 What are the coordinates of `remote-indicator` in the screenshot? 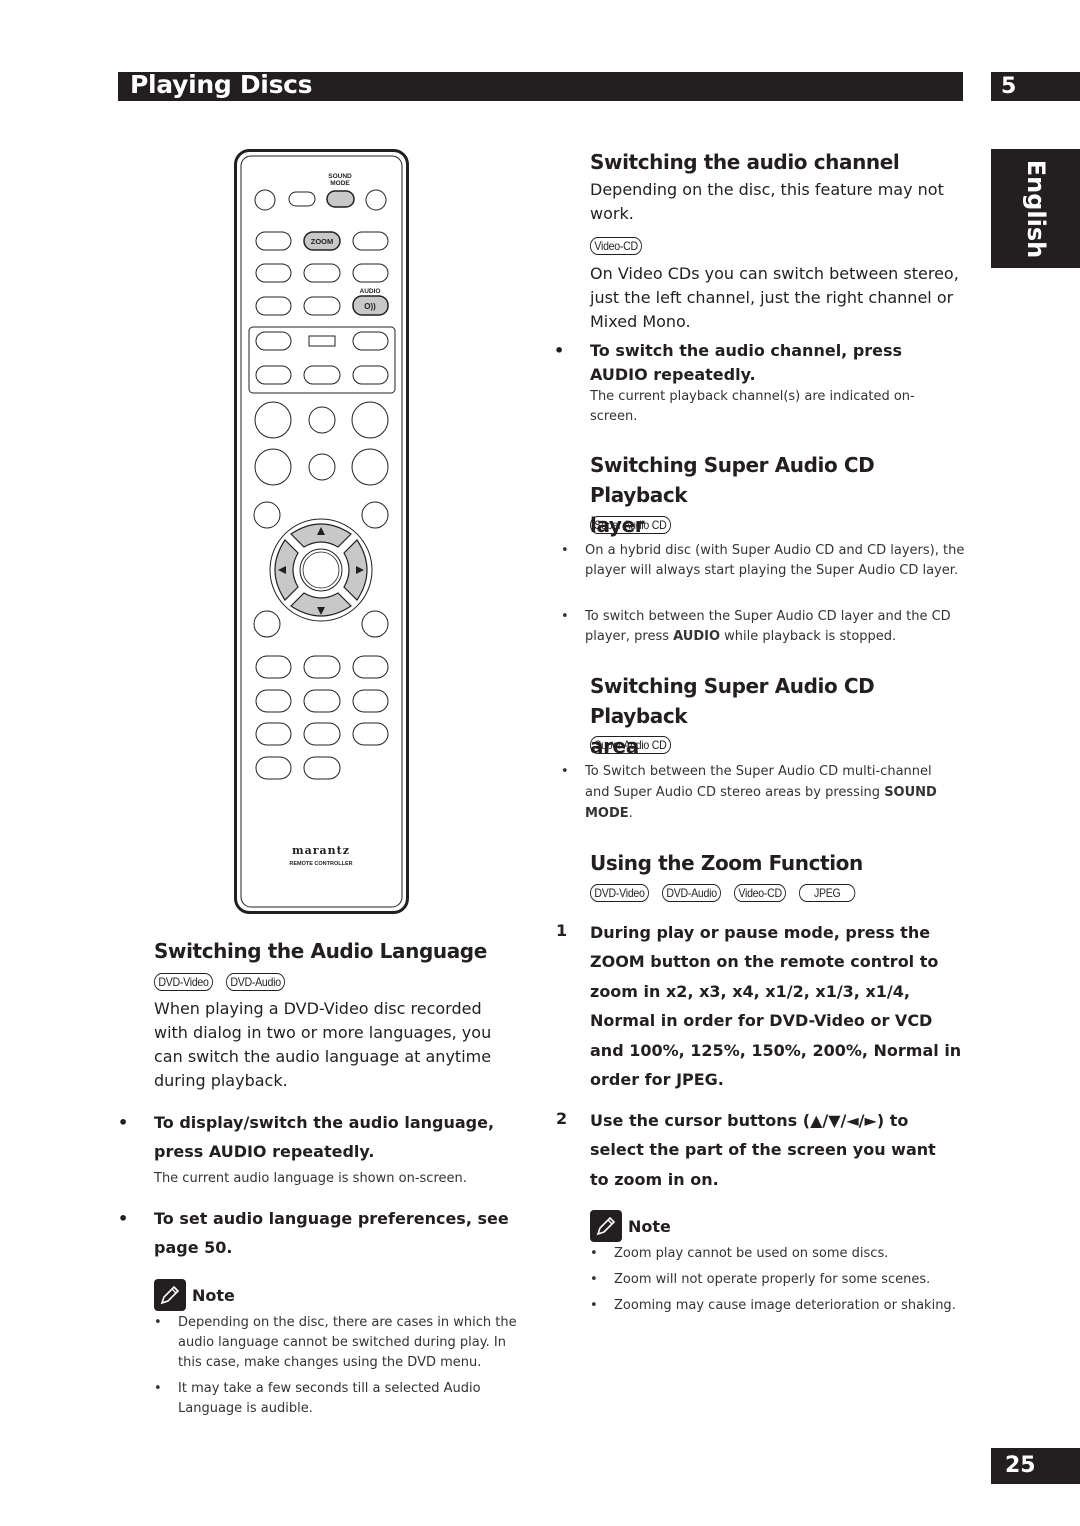 It's located at (322, 341).